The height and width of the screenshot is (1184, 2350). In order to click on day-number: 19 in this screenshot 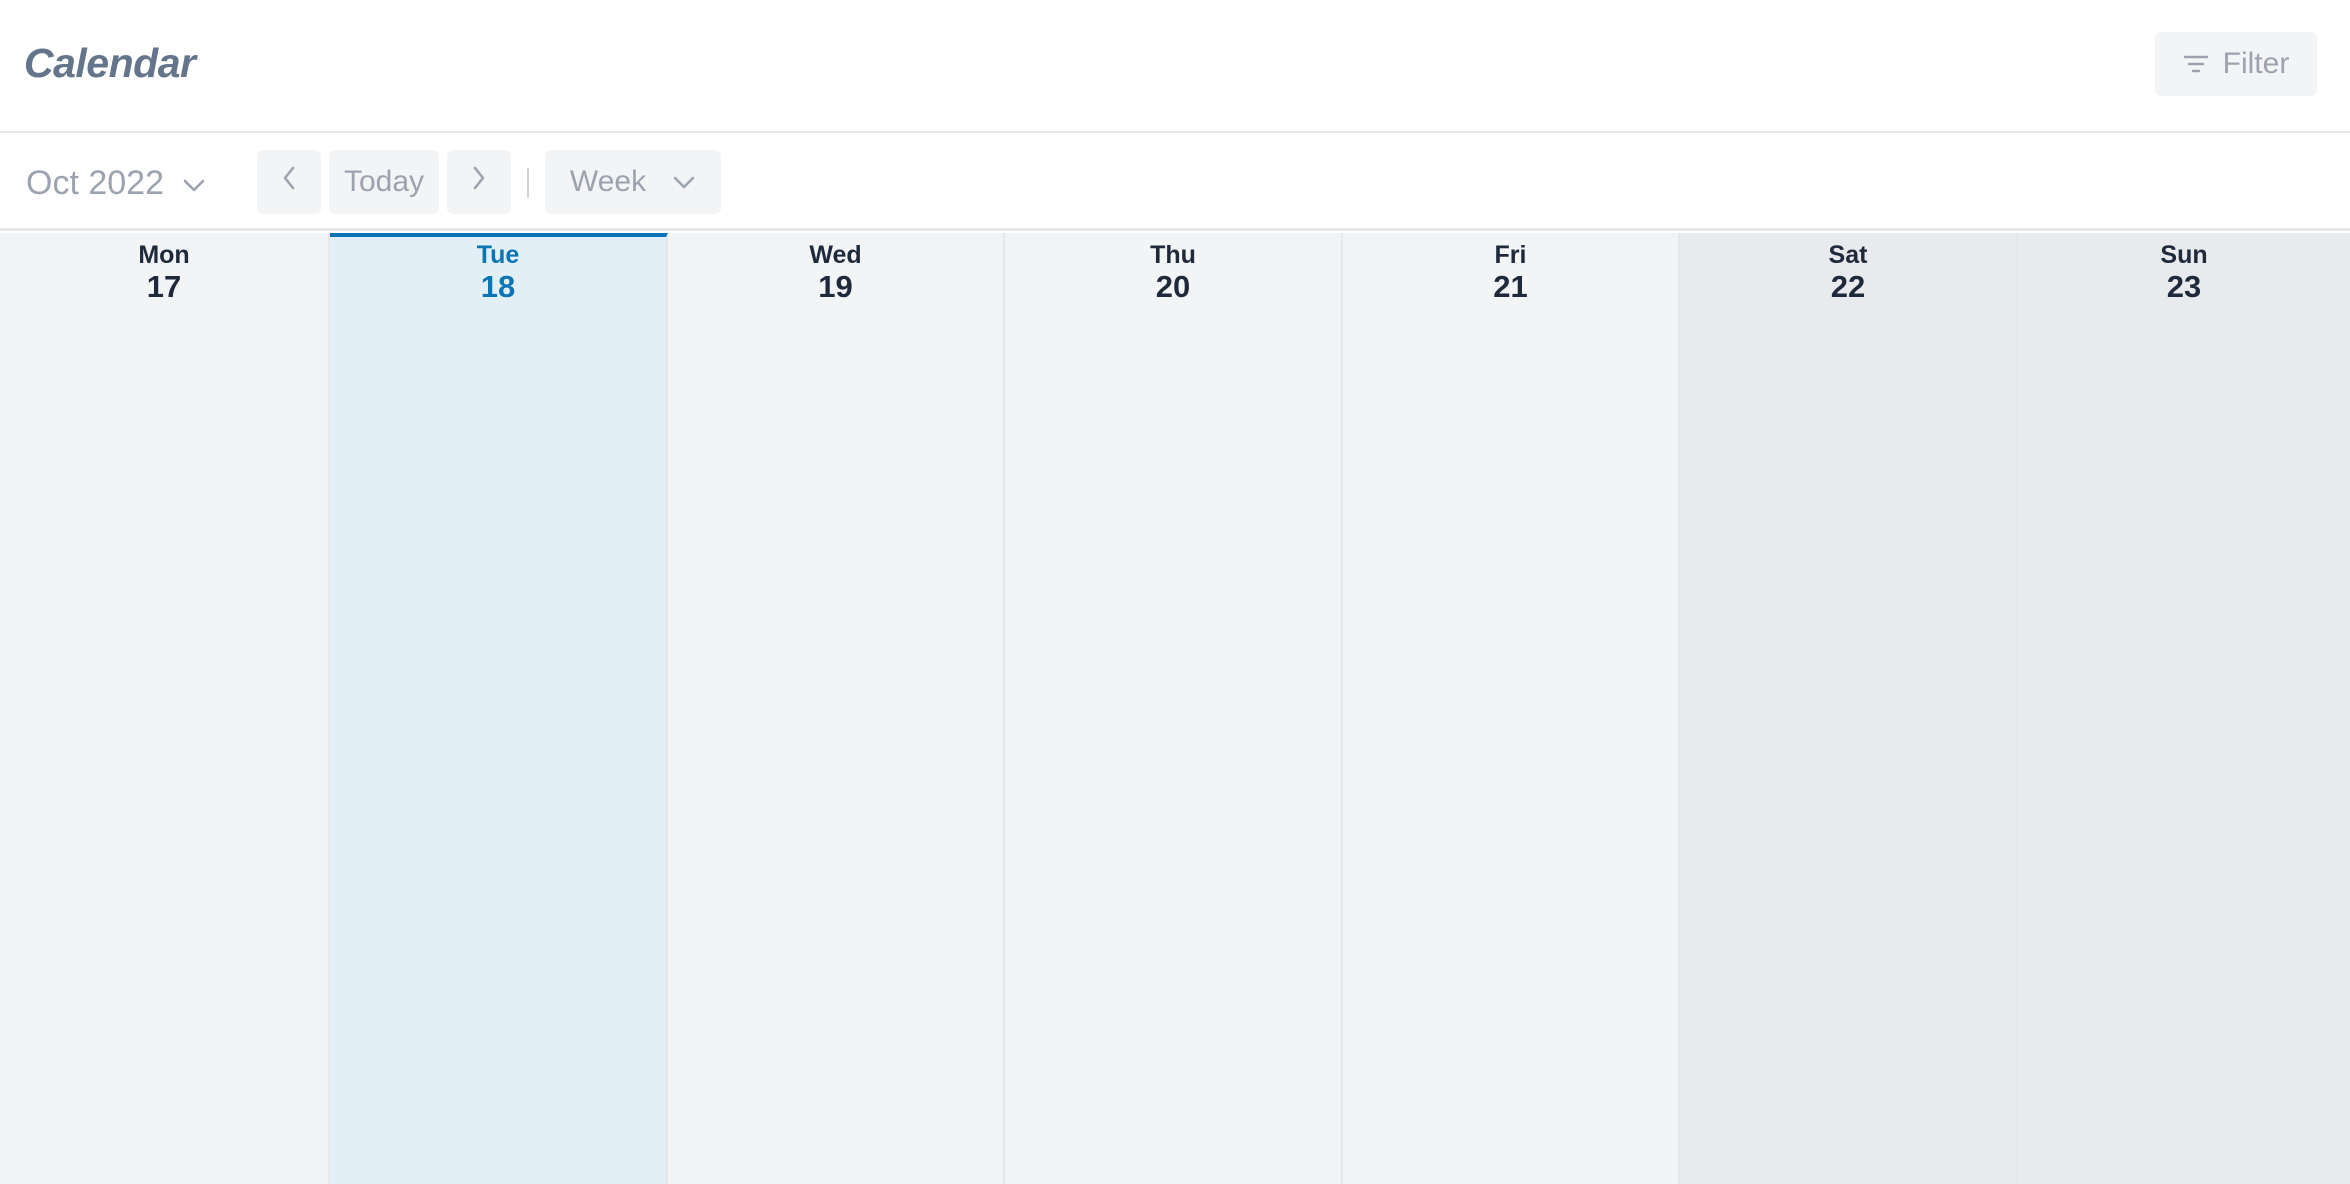, I will do `click(835, 286)`.